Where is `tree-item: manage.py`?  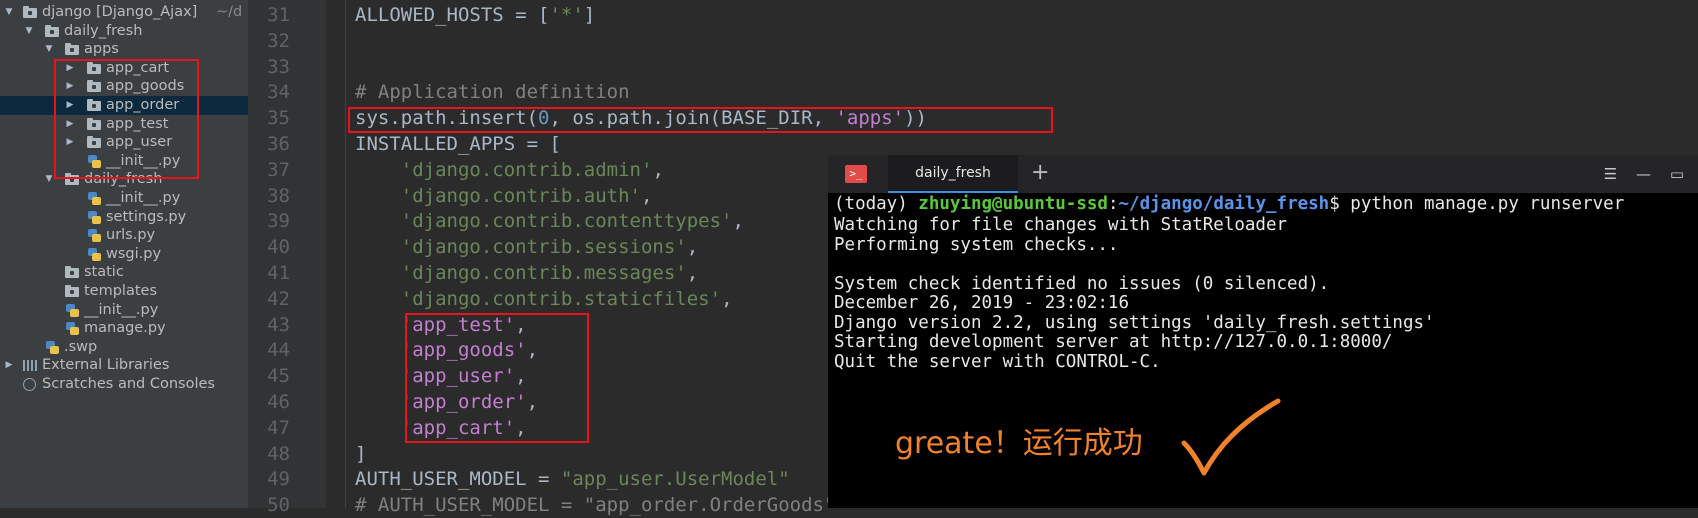
tree-item: manage.py is located at coordinates (124, 328).